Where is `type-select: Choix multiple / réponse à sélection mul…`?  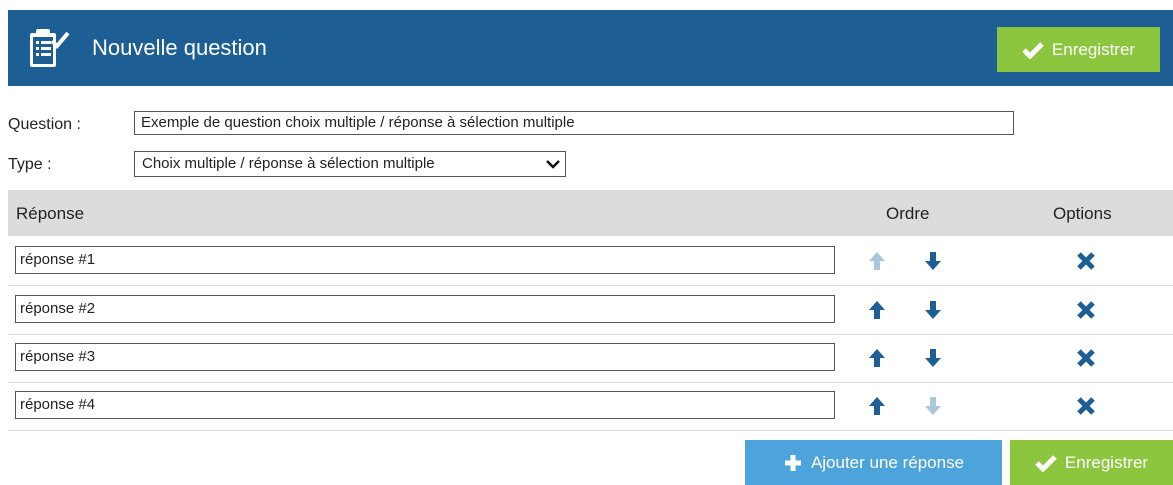 type-select: Choix multiple / réponse à sélection mul… is located at coordinates (350, 164).